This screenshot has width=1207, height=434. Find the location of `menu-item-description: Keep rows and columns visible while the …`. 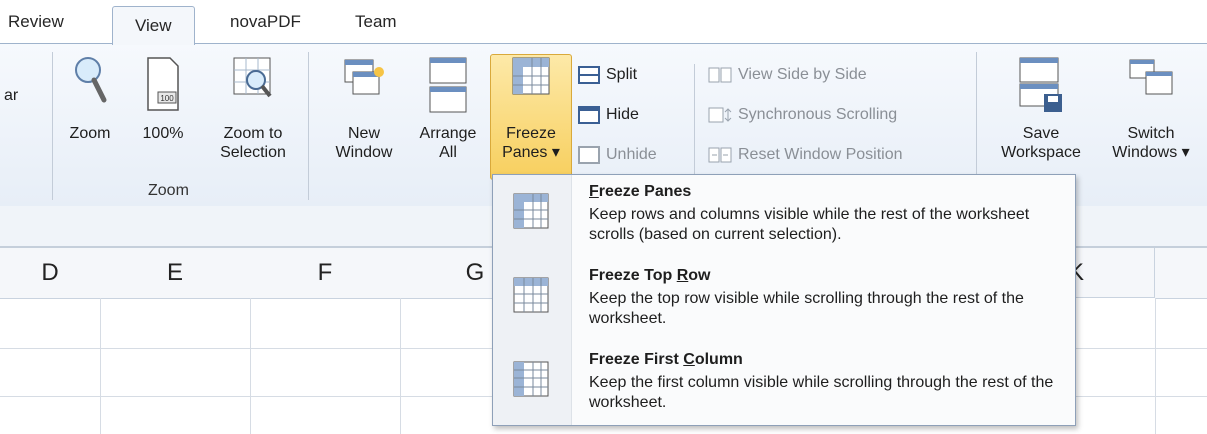

menu-item-description: Keep rows and columns visible while the … is located at coordinates (809, 224).